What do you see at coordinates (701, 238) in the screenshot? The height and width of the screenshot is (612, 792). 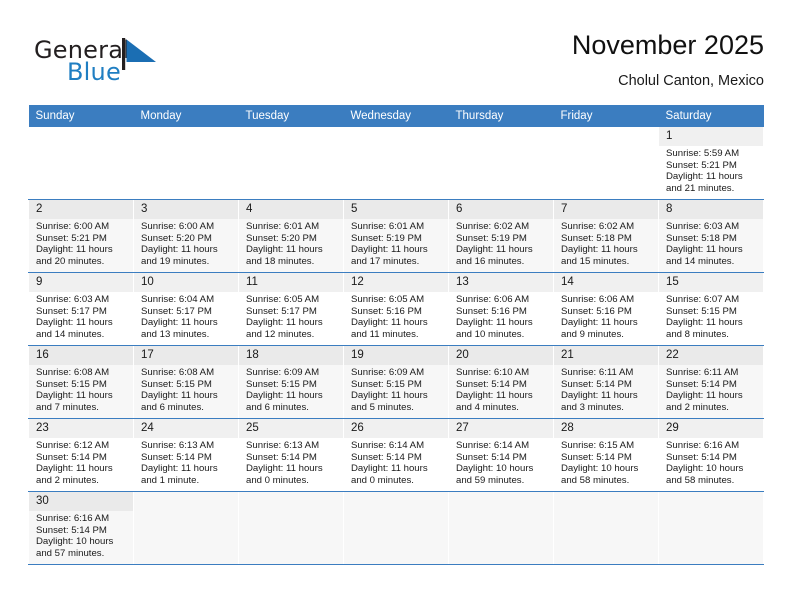 I see `day-sunset-text: Sunset: 5:18 PM` at bounding box center [701, 238].